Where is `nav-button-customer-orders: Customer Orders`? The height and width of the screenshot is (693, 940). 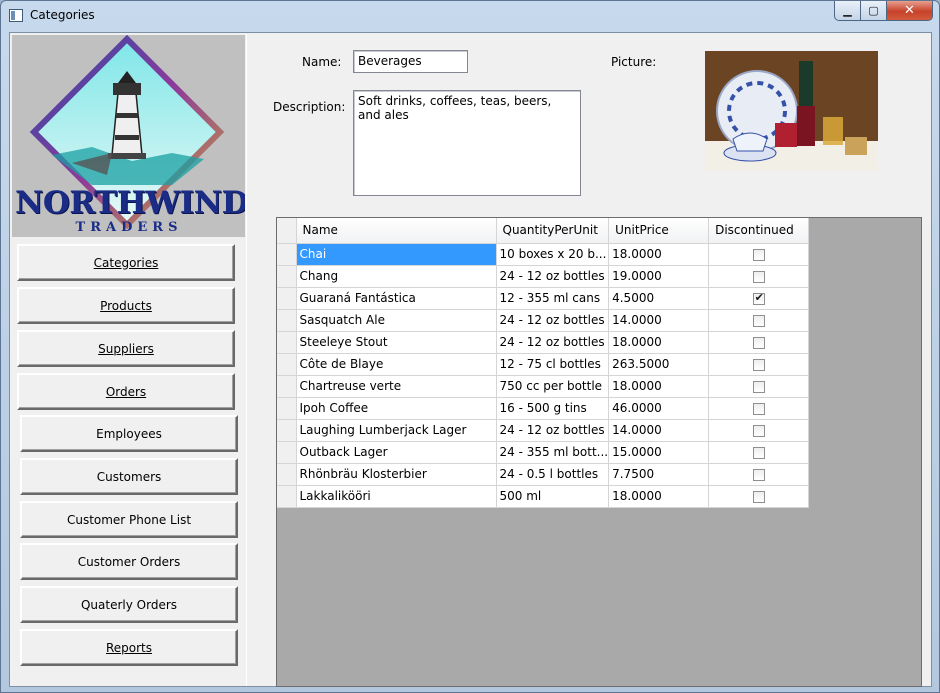 nav-button-customer-orders: Customer Orders is located at coordinates (129, 561).